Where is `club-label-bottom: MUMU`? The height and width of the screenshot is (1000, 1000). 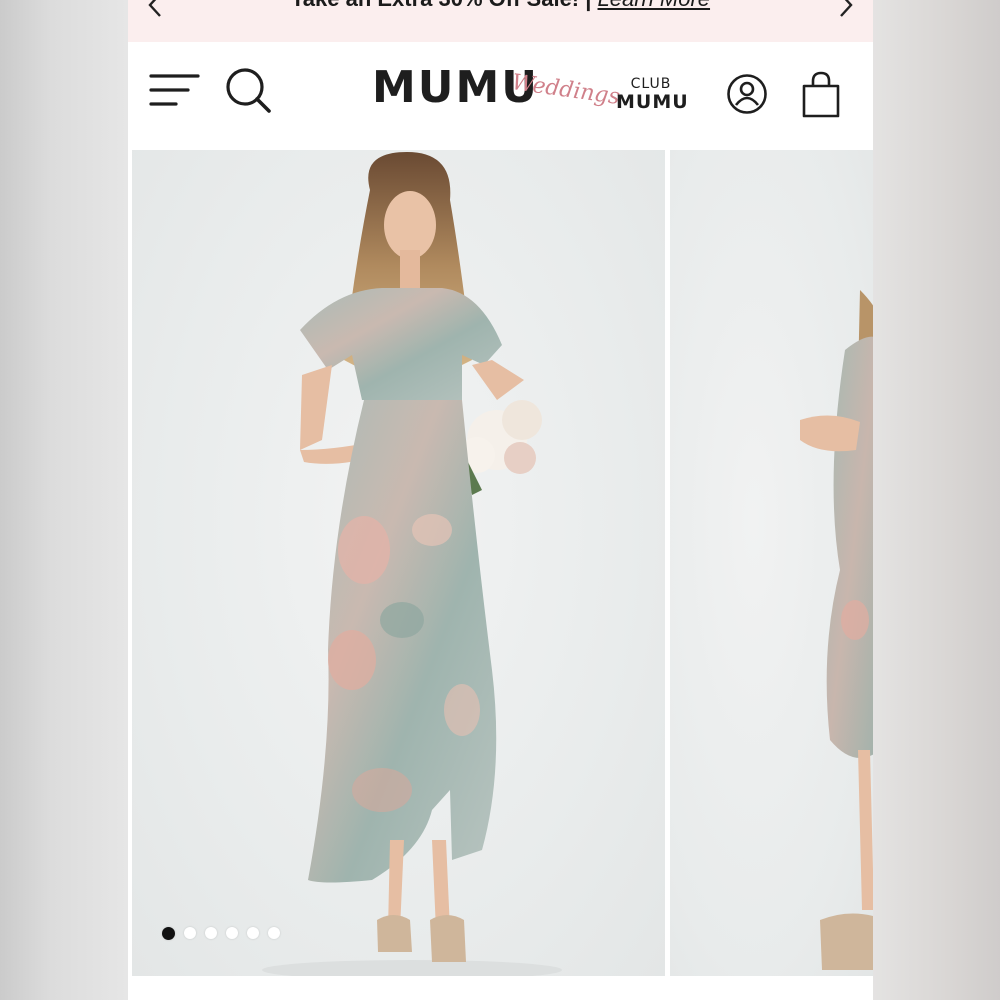
club-label-bottom: MUMU is located at coordinates (652, 102).